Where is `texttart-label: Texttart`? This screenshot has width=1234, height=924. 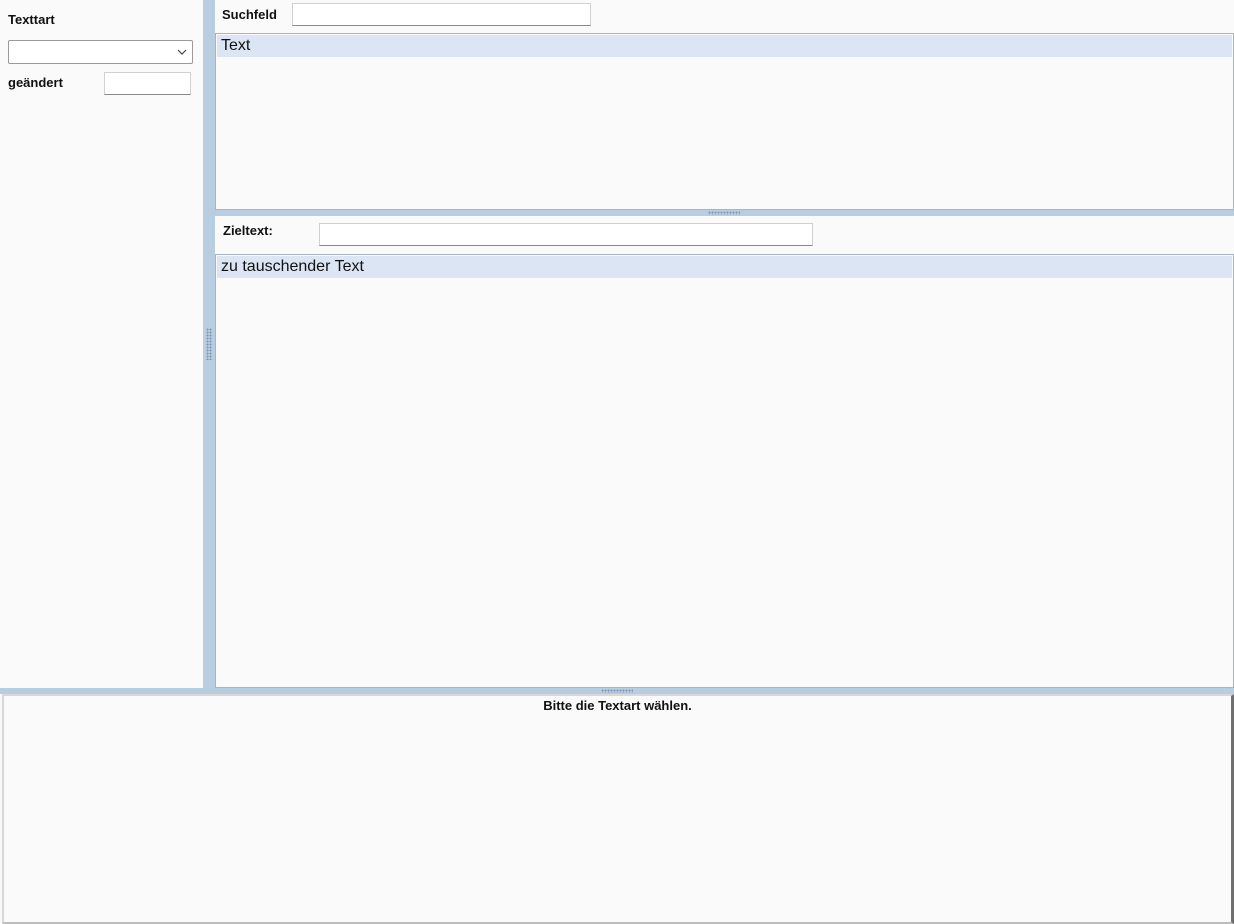 texttart-label: Texttart is located at coordinates (31, 19).